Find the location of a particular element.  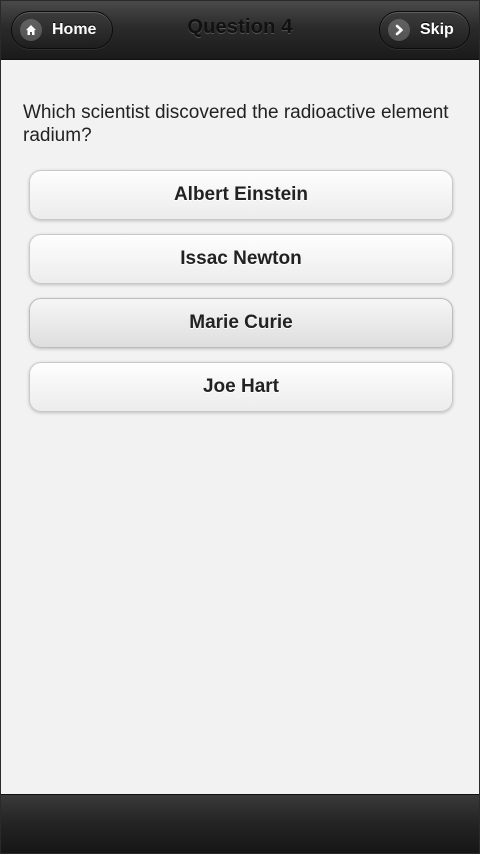

answer-button: Marie Curie is located at coordinates (241, 323).